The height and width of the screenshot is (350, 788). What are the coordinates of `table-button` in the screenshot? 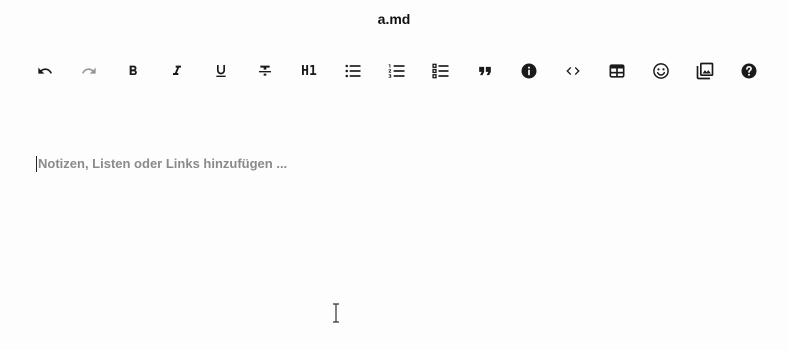 It's located at (617, 71).